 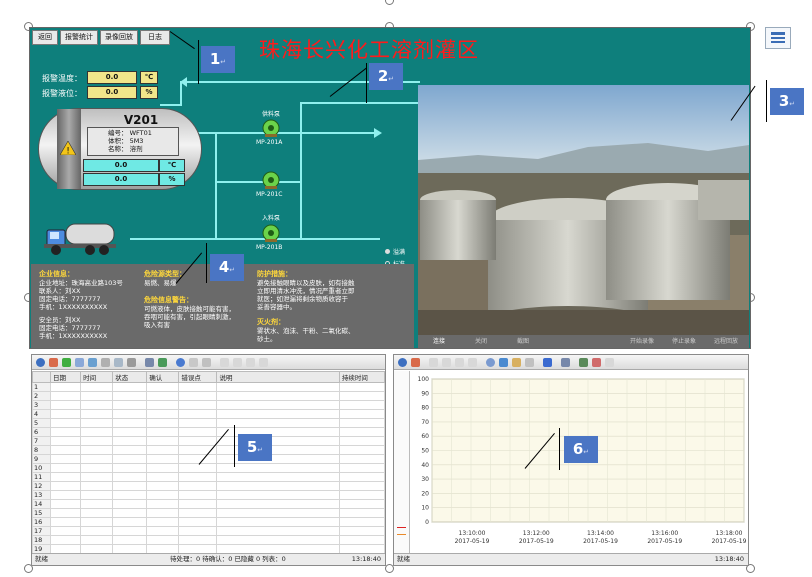 What do you see at coordinates (208, 459) in the screenshot?
I see `table-row: 9` at bounding box center [208, 459].